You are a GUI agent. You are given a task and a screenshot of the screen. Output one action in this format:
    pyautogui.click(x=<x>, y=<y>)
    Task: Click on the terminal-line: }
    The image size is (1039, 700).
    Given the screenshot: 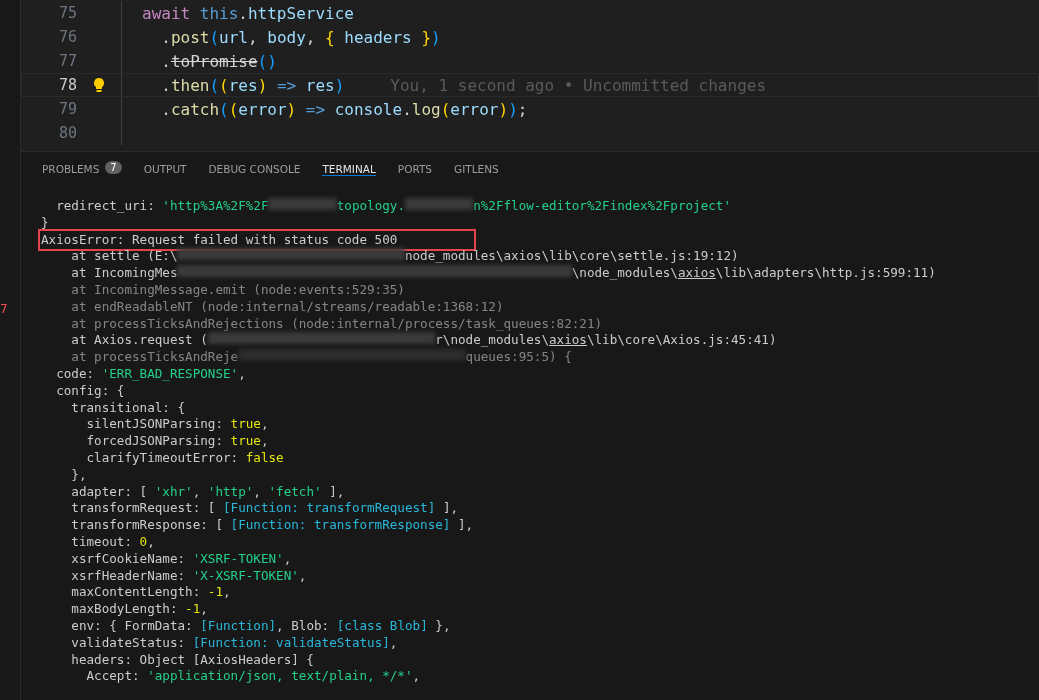 What is the action you would take?
    pyautogui.click(x=45, y=223)
    